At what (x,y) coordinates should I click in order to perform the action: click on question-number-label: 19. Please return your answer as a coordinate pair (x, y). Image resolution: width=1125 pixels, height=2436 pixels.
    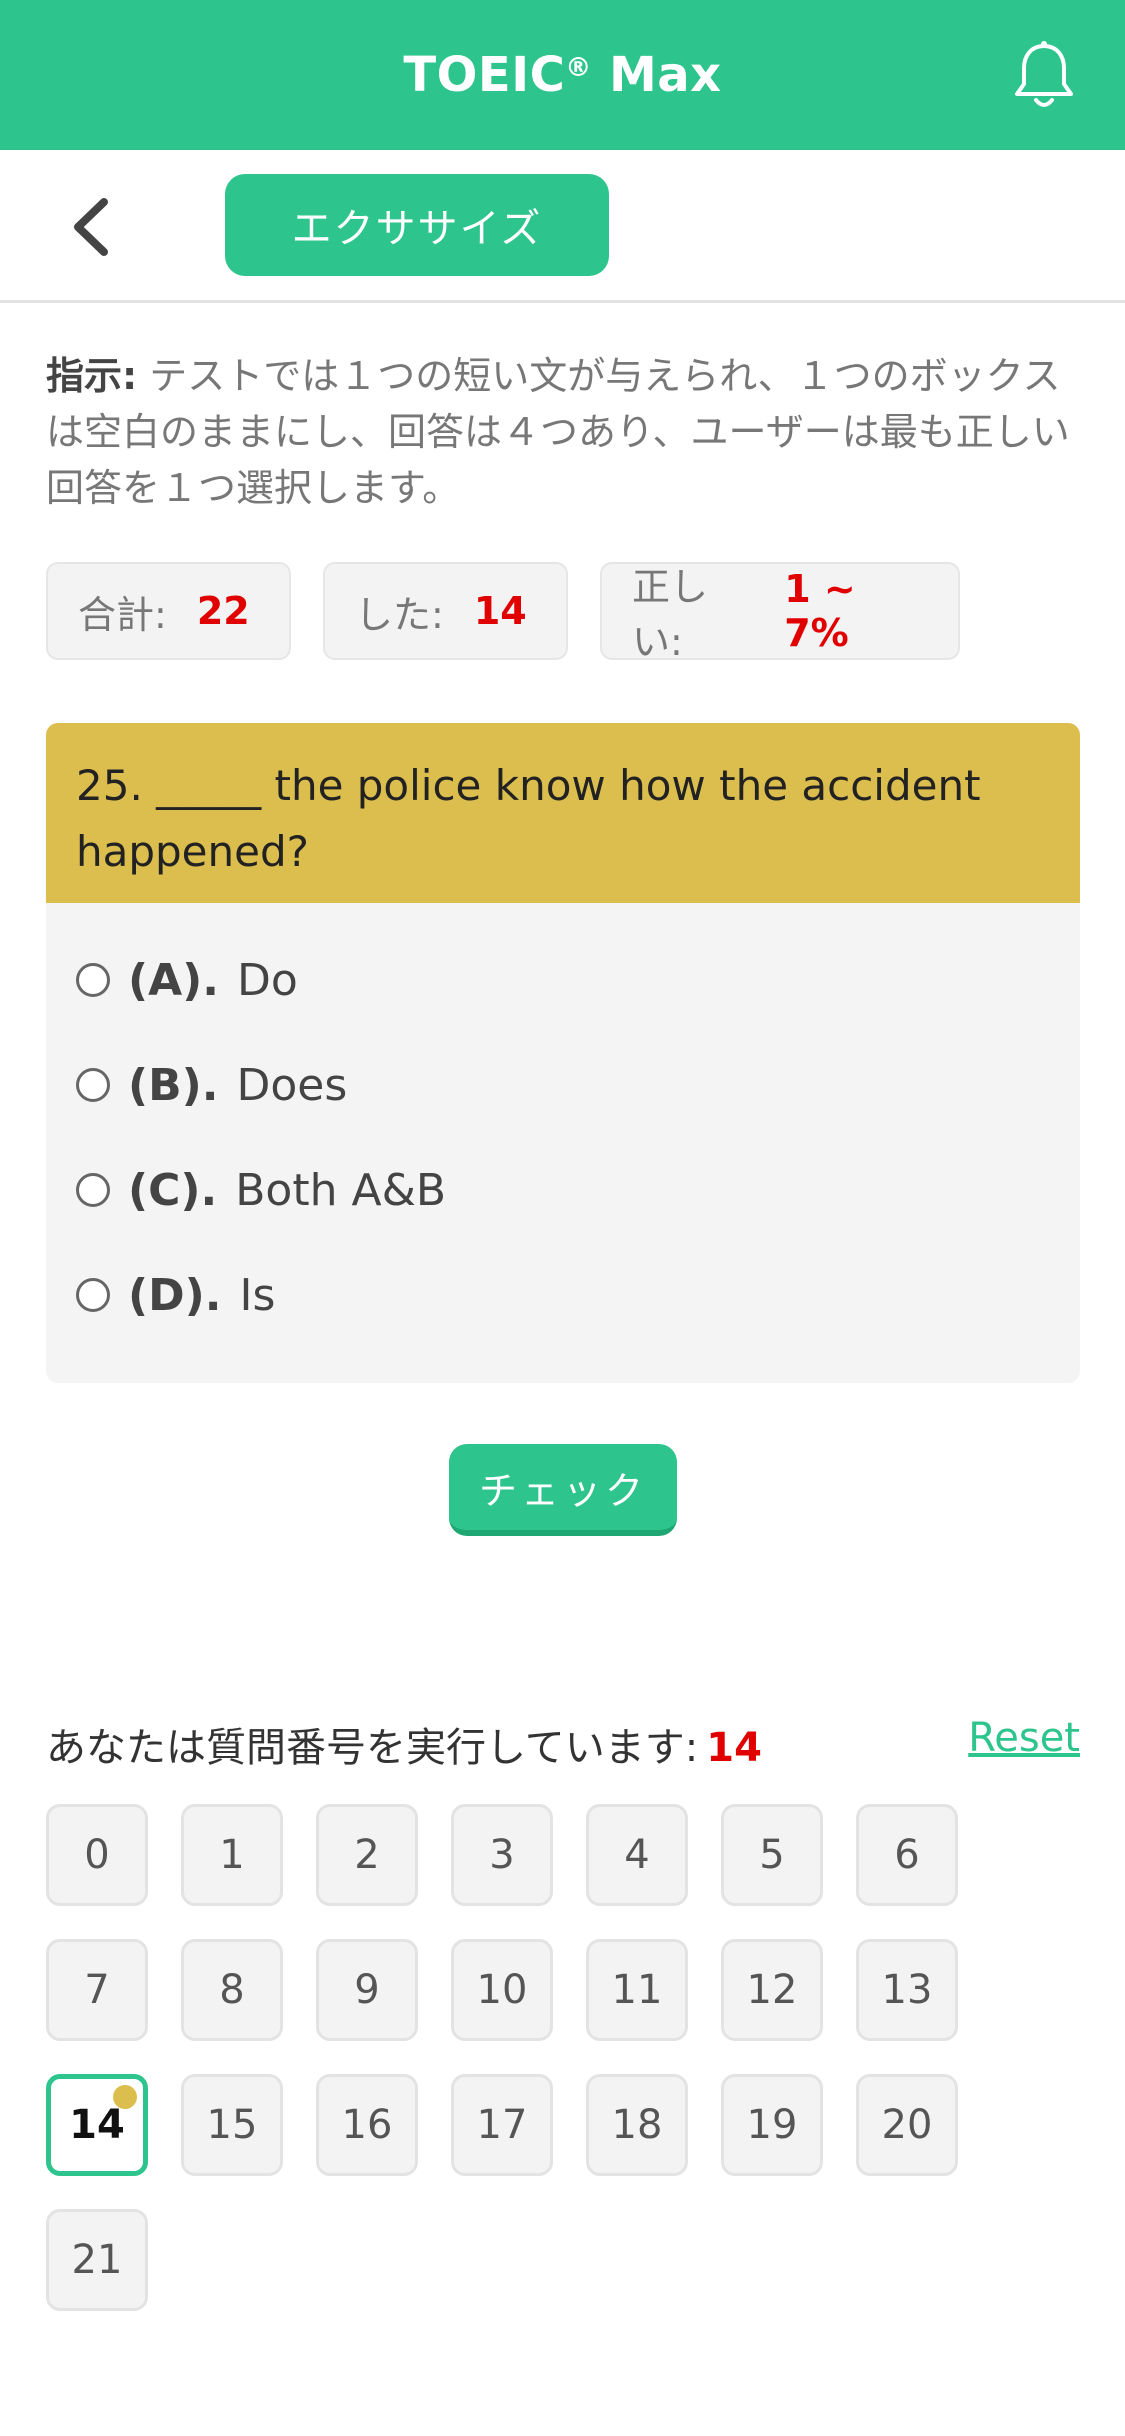
    Looking at the image, I should click on (772, 2125).